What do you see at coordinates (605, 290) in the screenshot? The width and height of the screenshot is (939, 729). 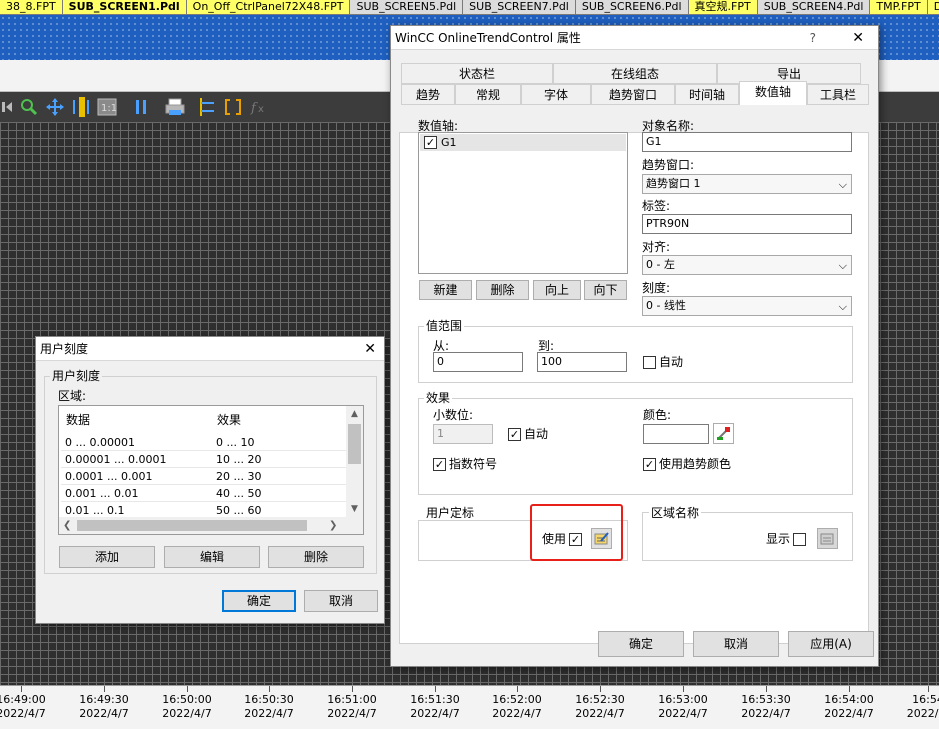 I see `move-down-button: 向下` at bounding box center [605, 290].